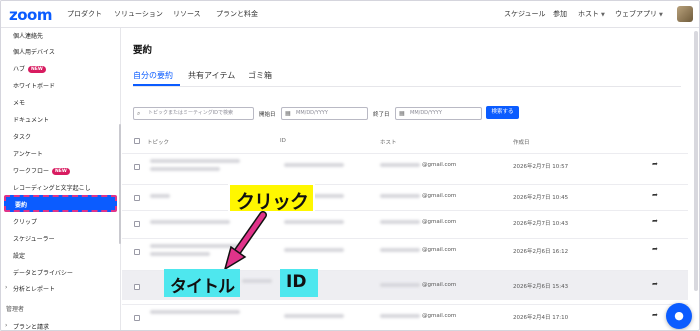 The height and width of the screenshot is (331, 700). I want to click on nav-web-app: ウェブアプリ ▼, so click(639, 14).